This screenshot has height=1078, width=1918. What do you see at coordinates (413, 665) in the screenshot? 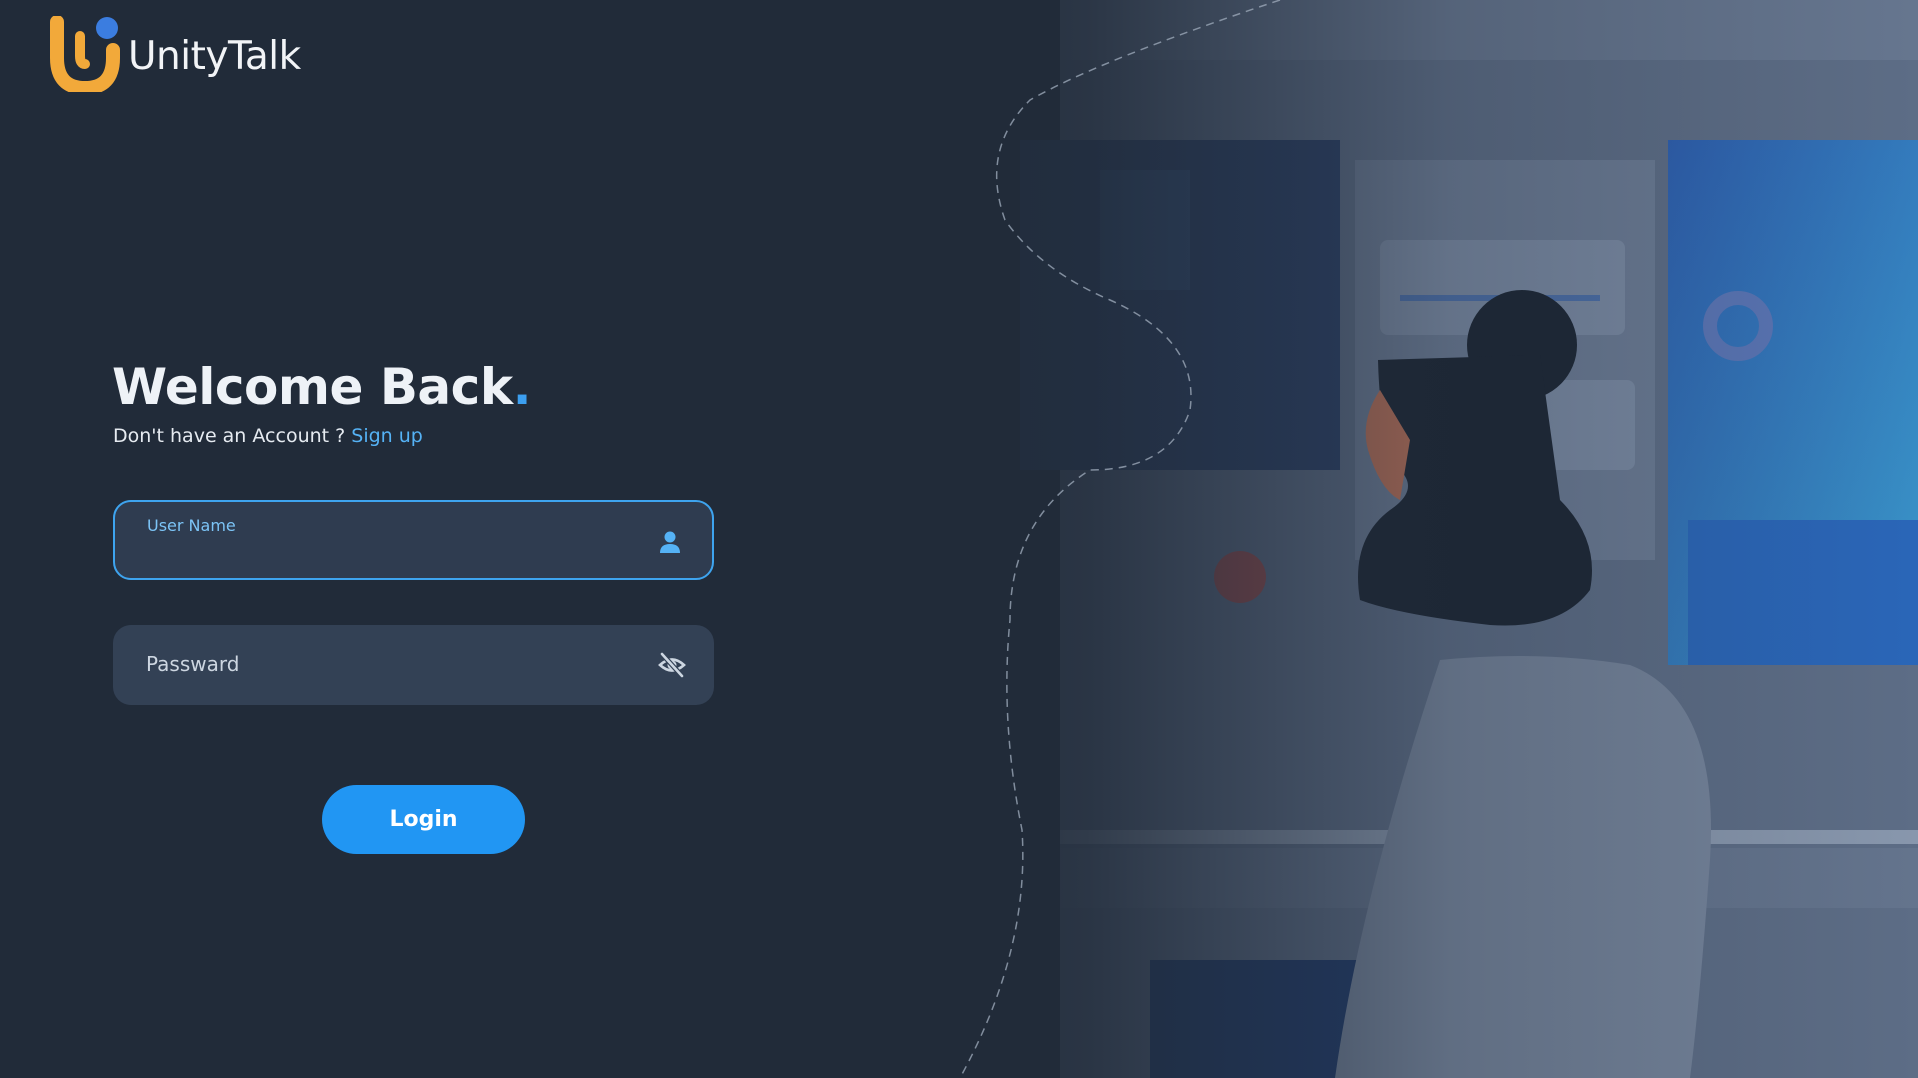
I see `password-field: Passward` at bounding box center [413, 665].